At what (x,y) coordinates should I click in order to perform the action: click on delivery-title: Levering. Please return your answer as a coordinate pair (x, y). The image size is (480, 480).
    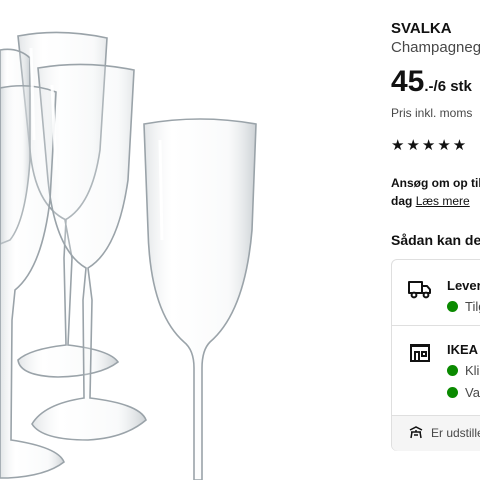
    Looking at the image, I should click on (463, 285).